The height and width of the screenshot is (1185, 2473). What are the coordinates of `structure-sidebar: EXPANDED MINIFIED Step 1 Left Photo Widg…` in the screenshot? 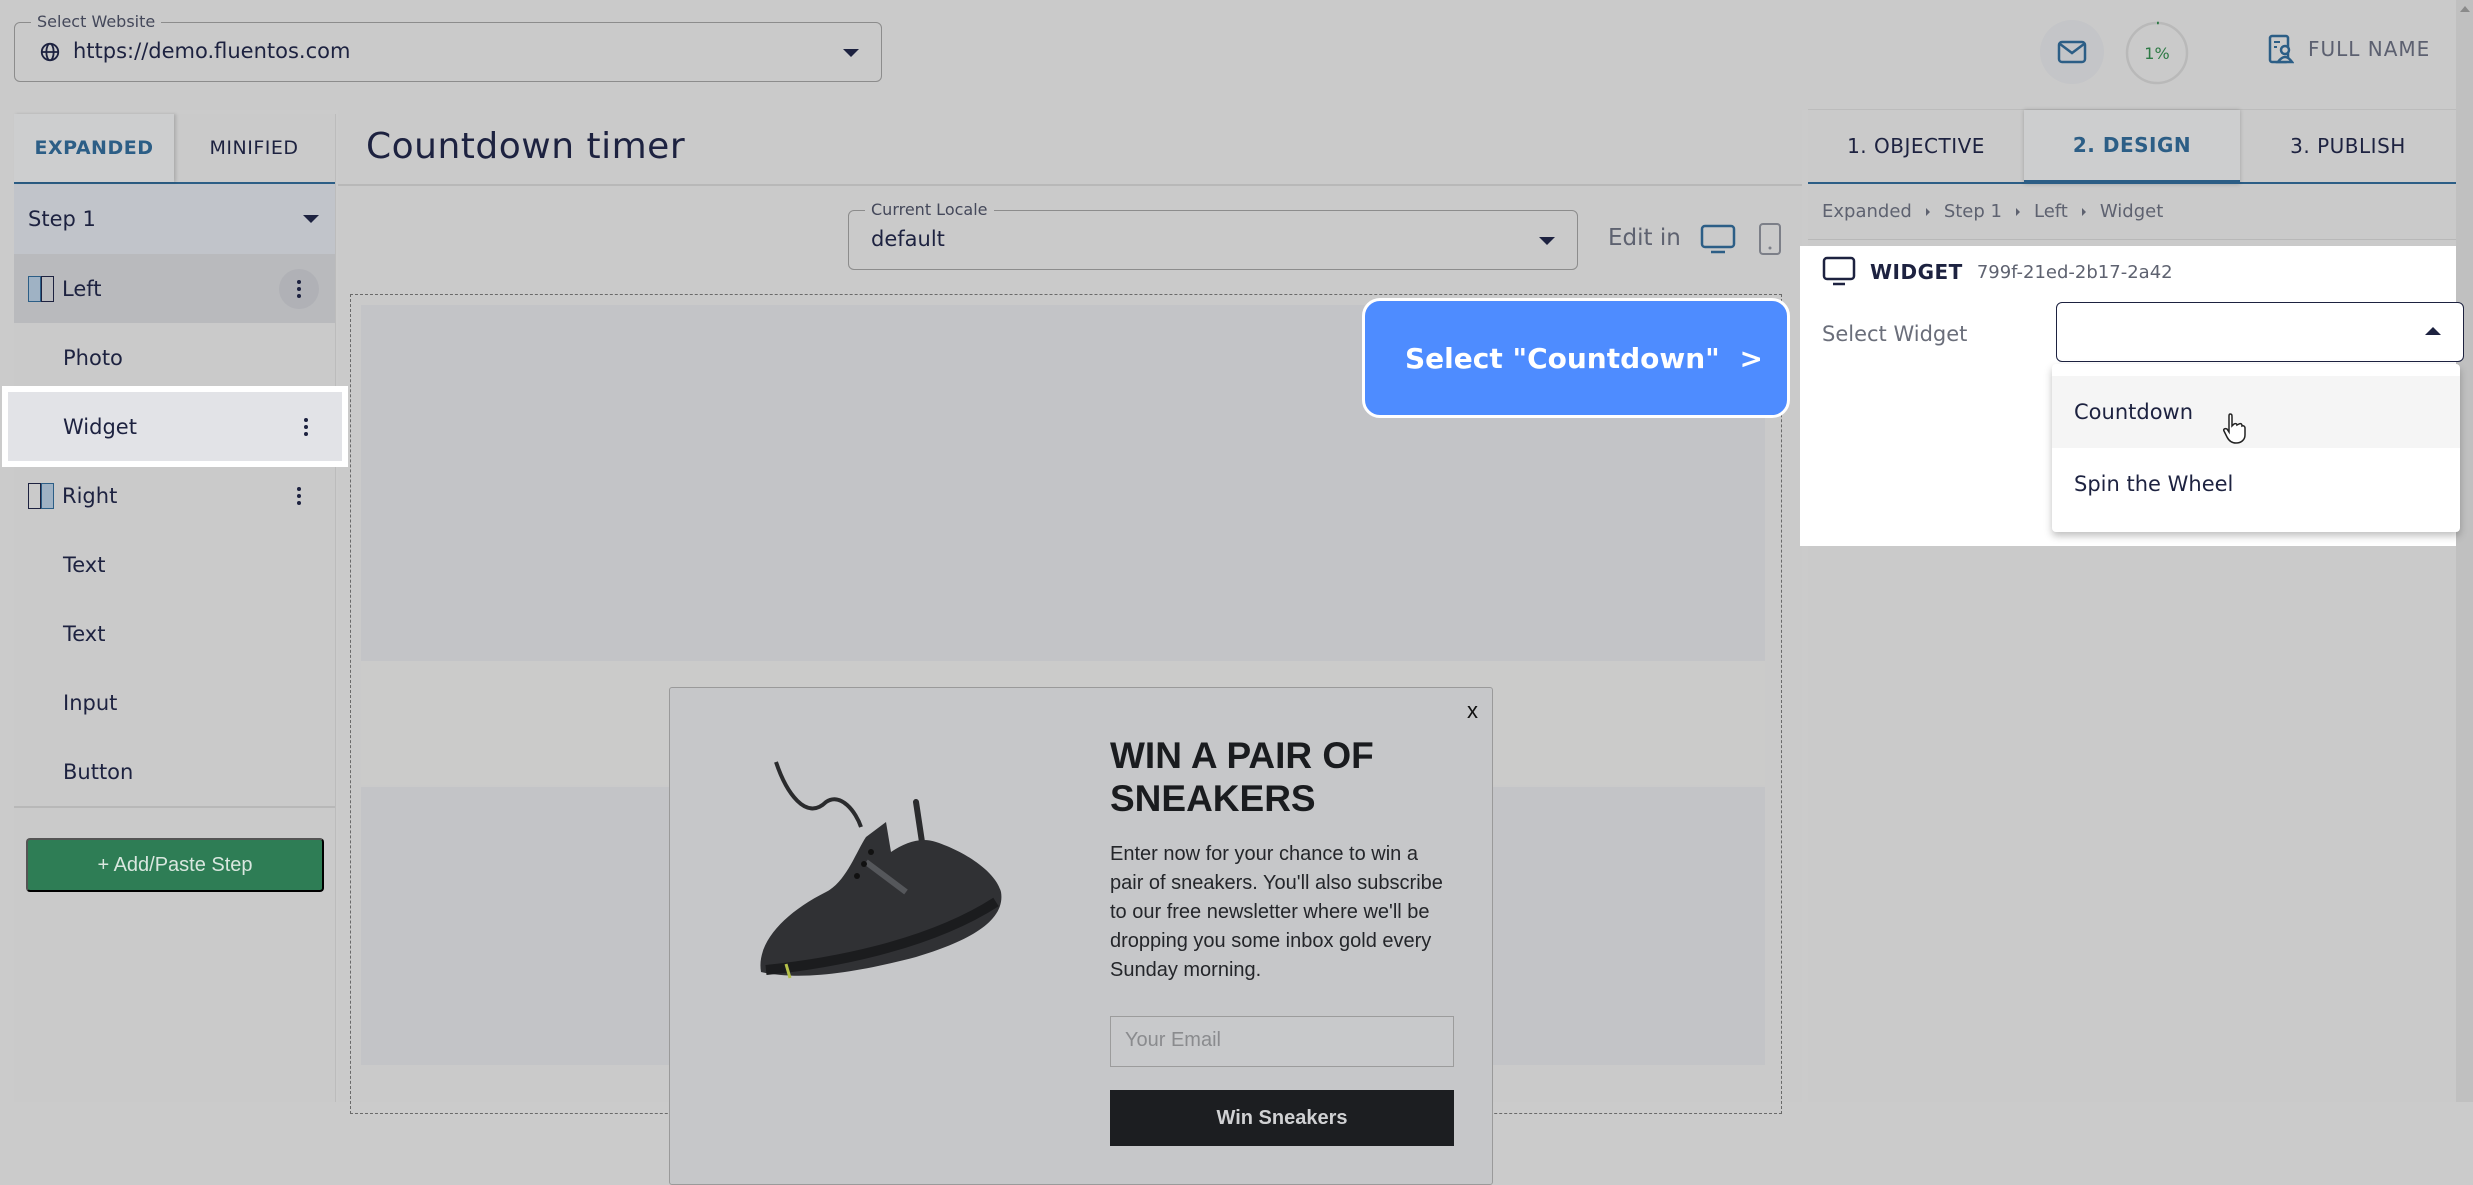 It's located at (175, 608).